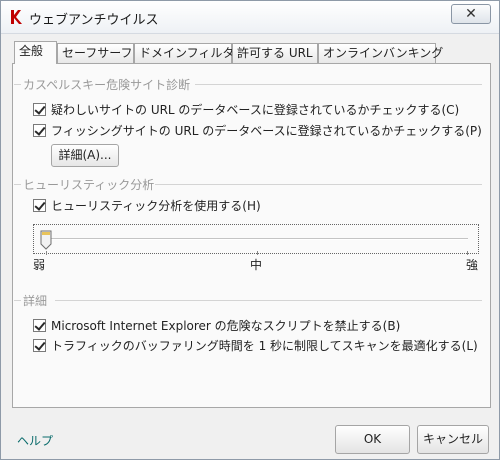 This screenshot has height=460, width=500. I want to click on help-link: ヘルプ, so click(35, 440).